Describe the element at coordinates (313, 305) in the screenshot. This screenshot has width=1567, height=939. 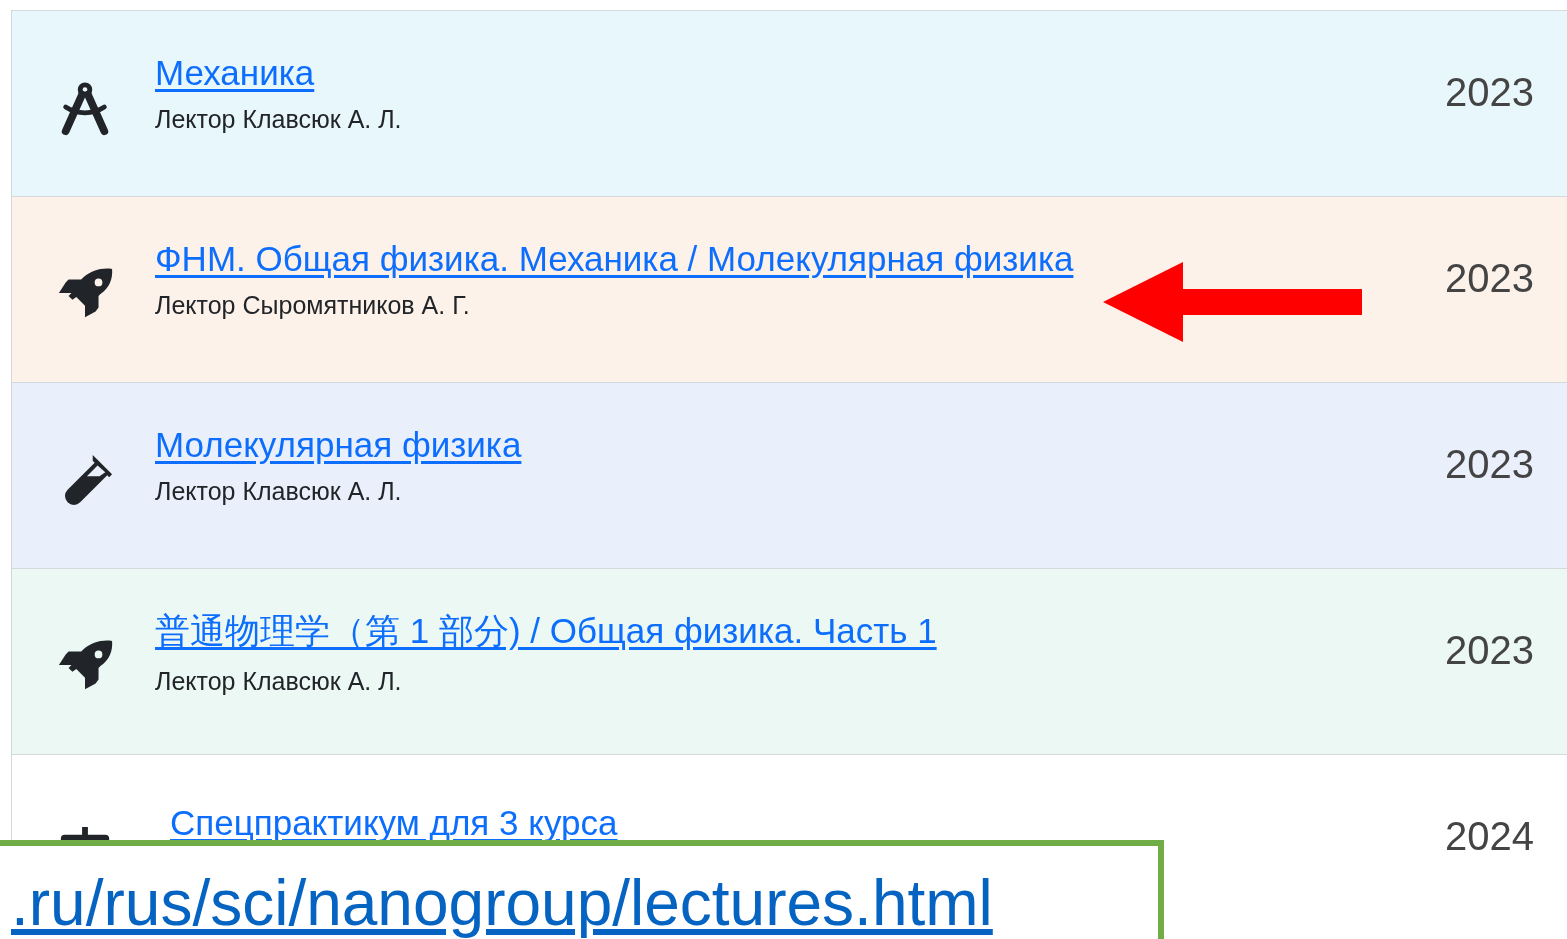
I see `lecturer-name: Лектор Сыромятников А. Г.` at that location.